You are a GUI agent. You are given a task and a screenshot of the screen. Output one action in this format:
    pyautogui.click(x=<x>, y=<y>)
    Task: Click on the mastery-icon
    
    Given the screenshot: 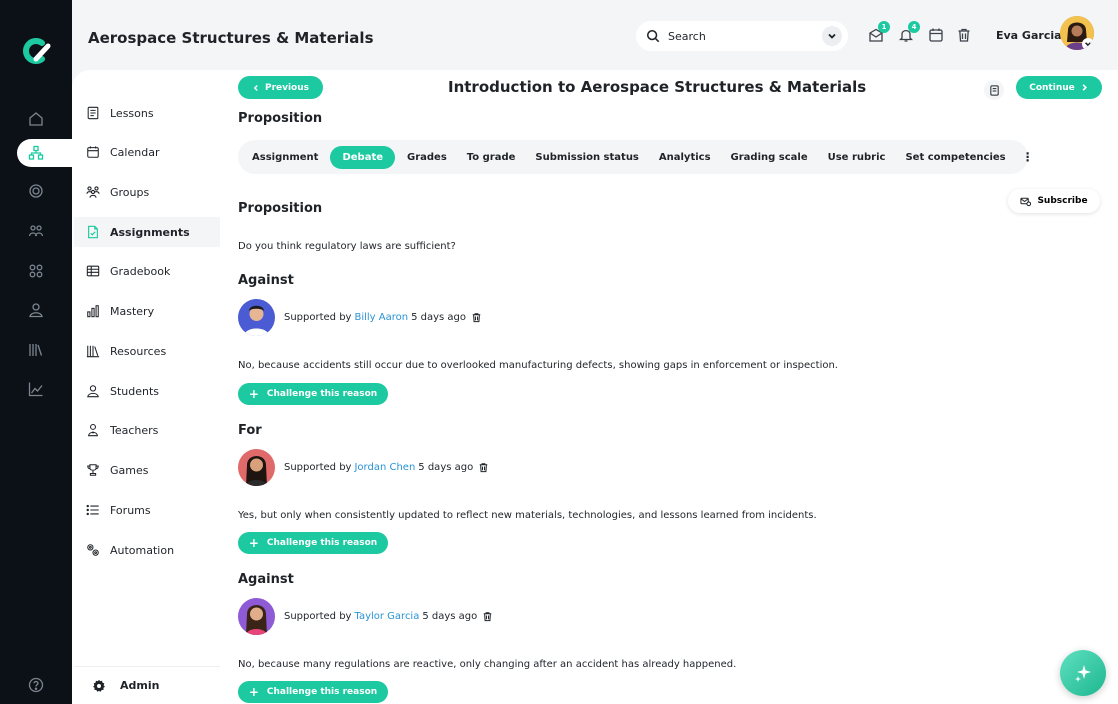 What is the action you would take?
    pyautogui.click(x=93, y=311)
    